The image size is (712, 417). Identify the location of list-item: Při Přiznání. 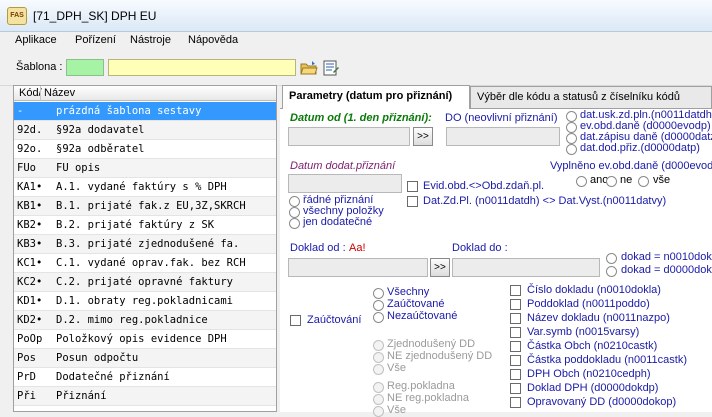
(145, 396).